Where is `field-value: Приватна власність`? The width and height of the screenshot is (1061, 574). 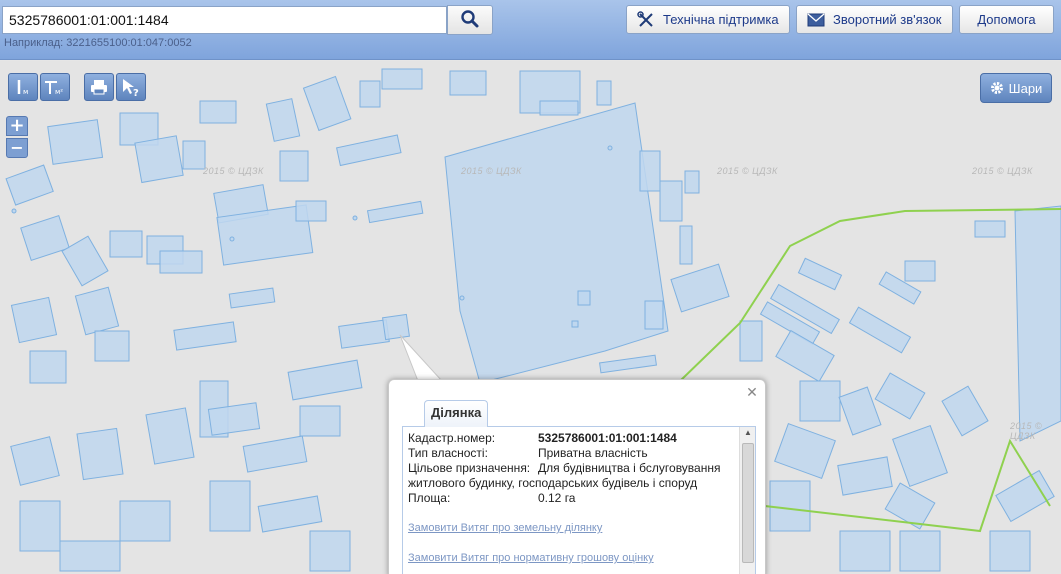
field-value: Приватна власність is located at coordinates (593, 453).